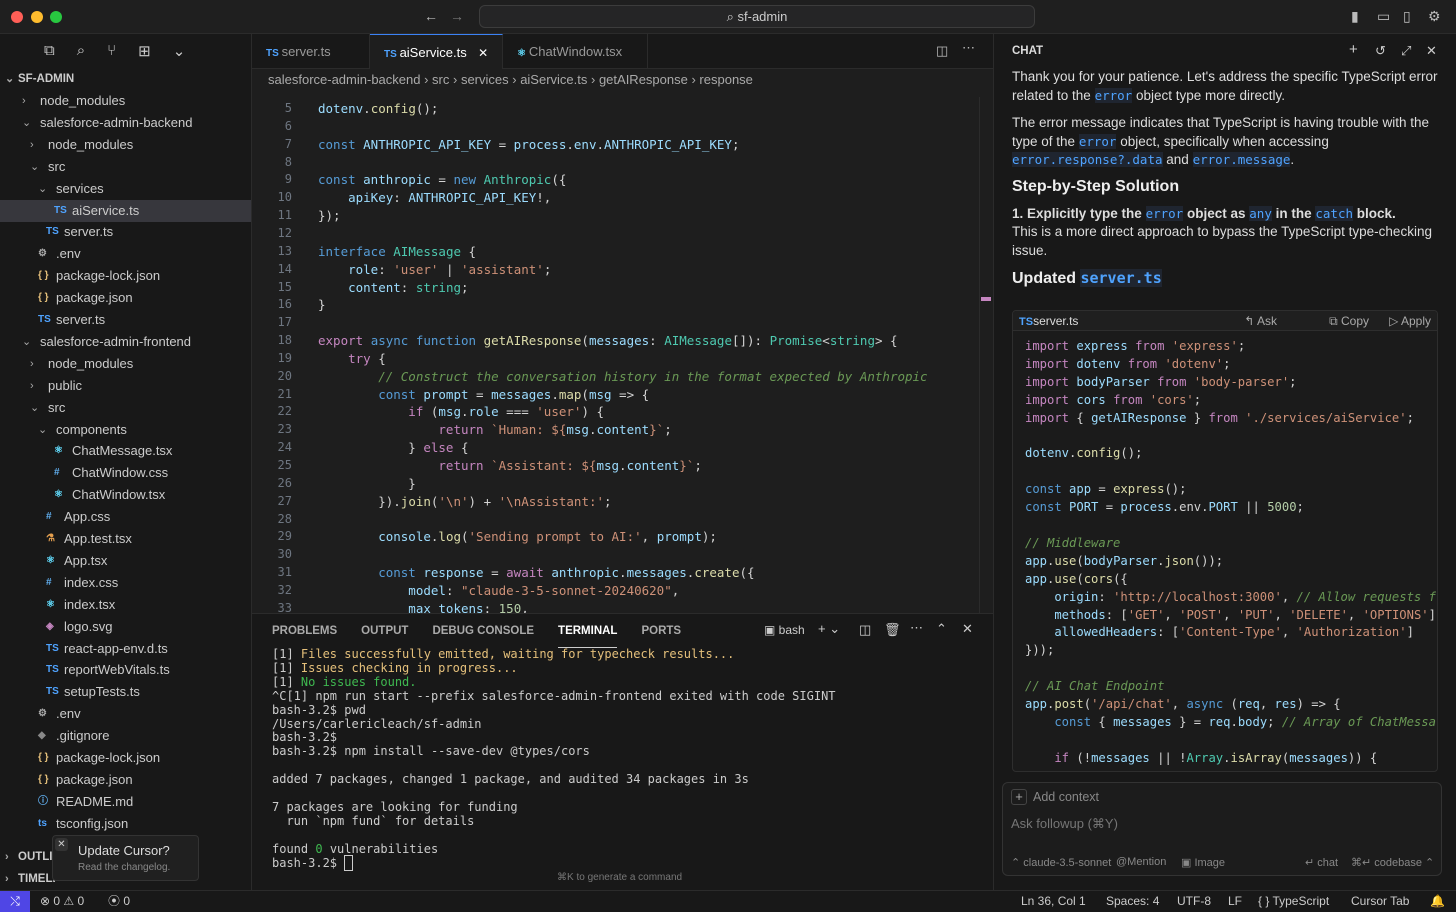  I want to click on bell-icon: 🔔, so click(1437, 901).